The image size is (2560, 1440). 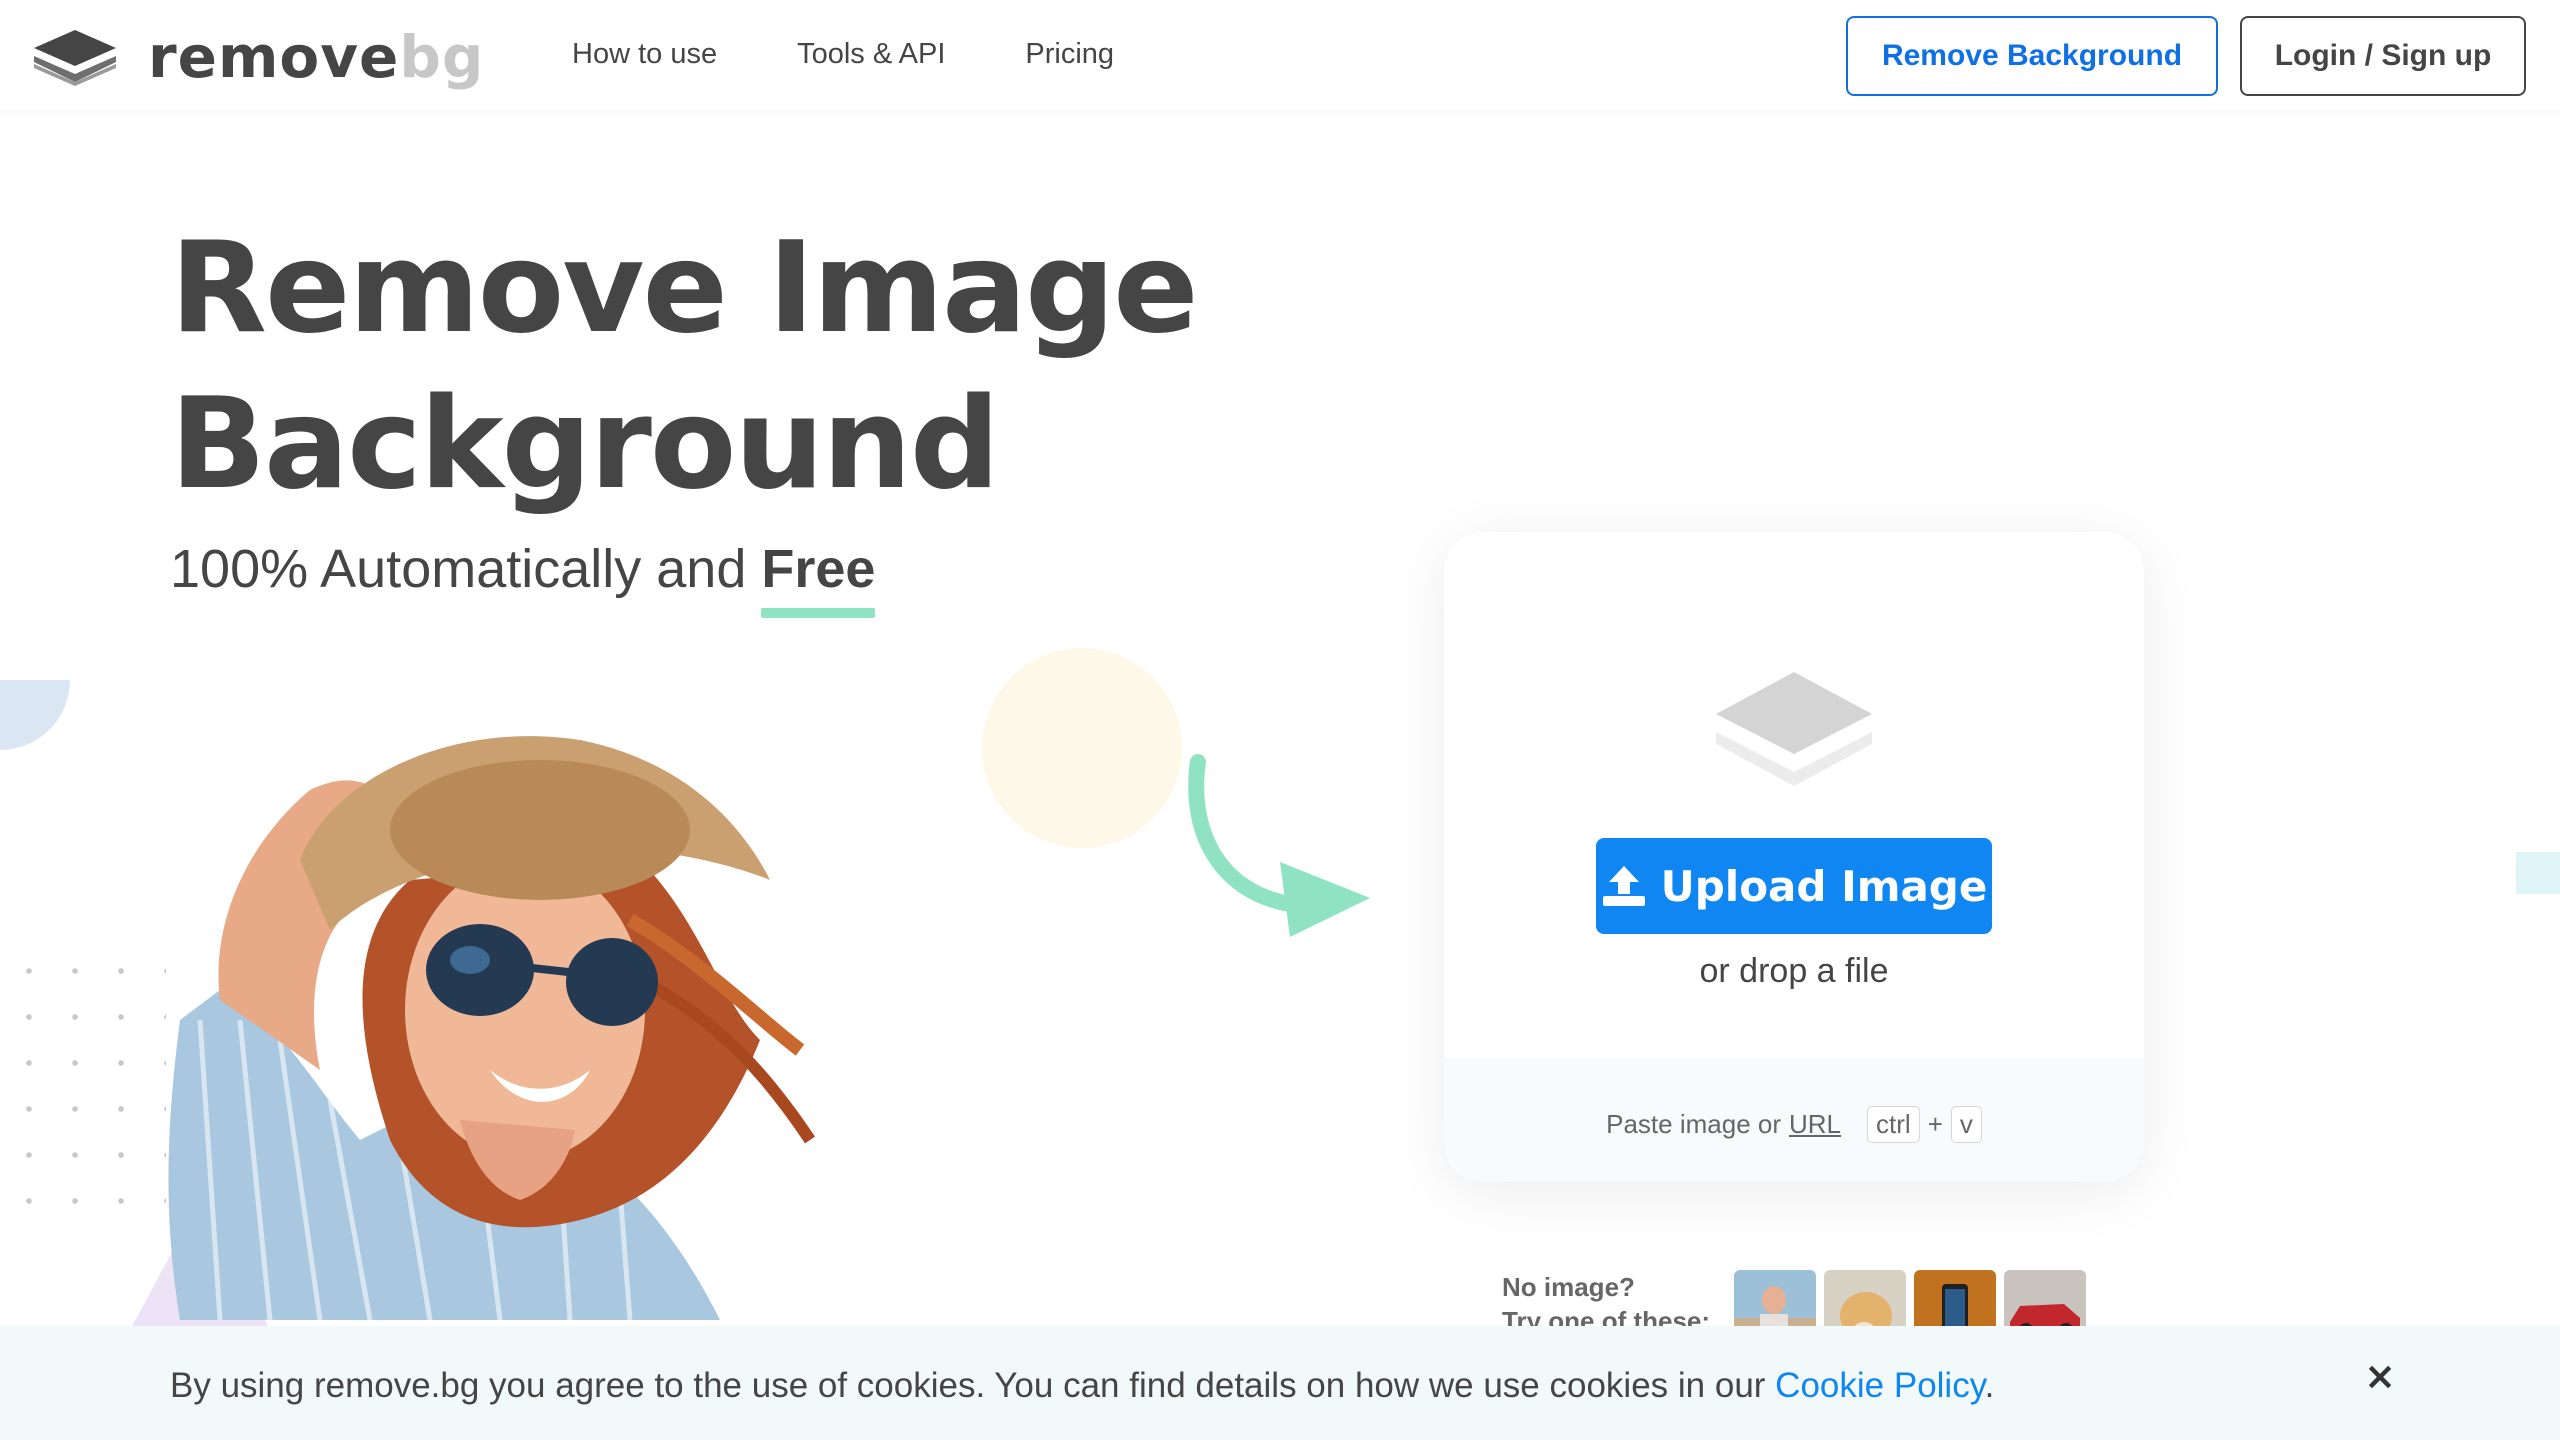 What do you see at coordinates (1279, 845) in the screenshot?
I see `curved-arrow-icon` at bounding box center [1279, 845].